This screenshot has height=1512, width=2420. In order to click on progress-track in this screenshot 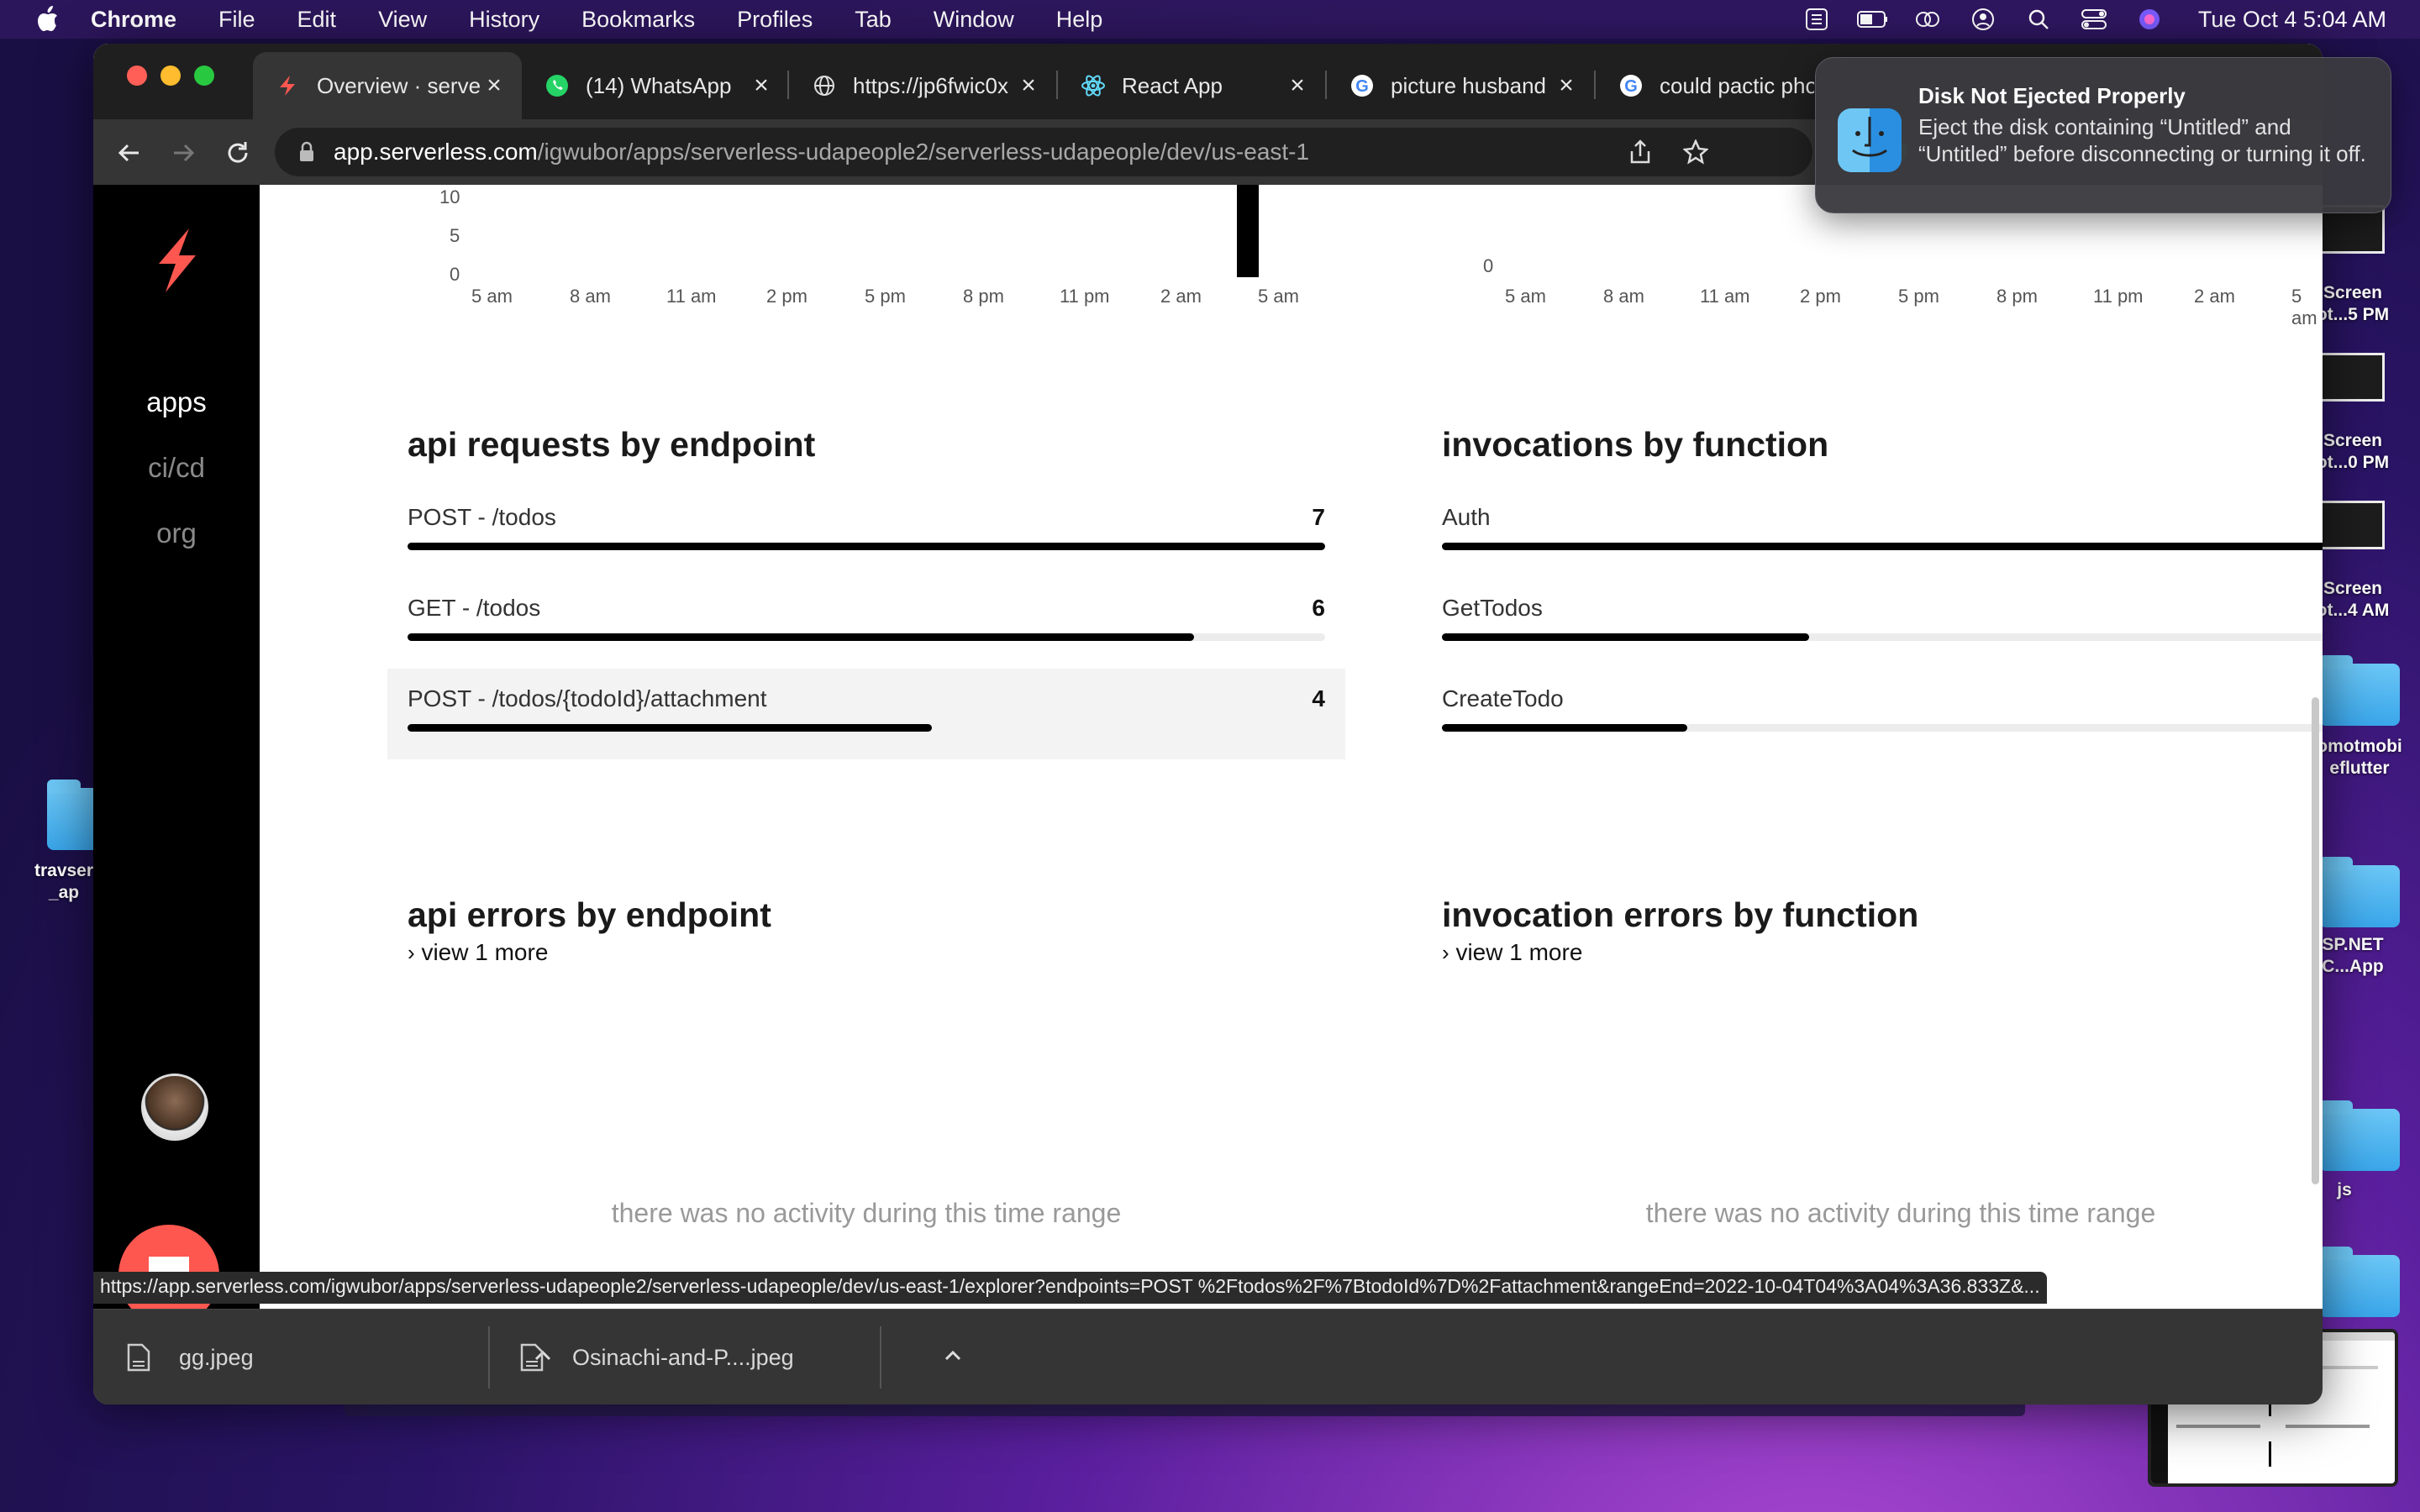, I will do `click(867, 637)`.